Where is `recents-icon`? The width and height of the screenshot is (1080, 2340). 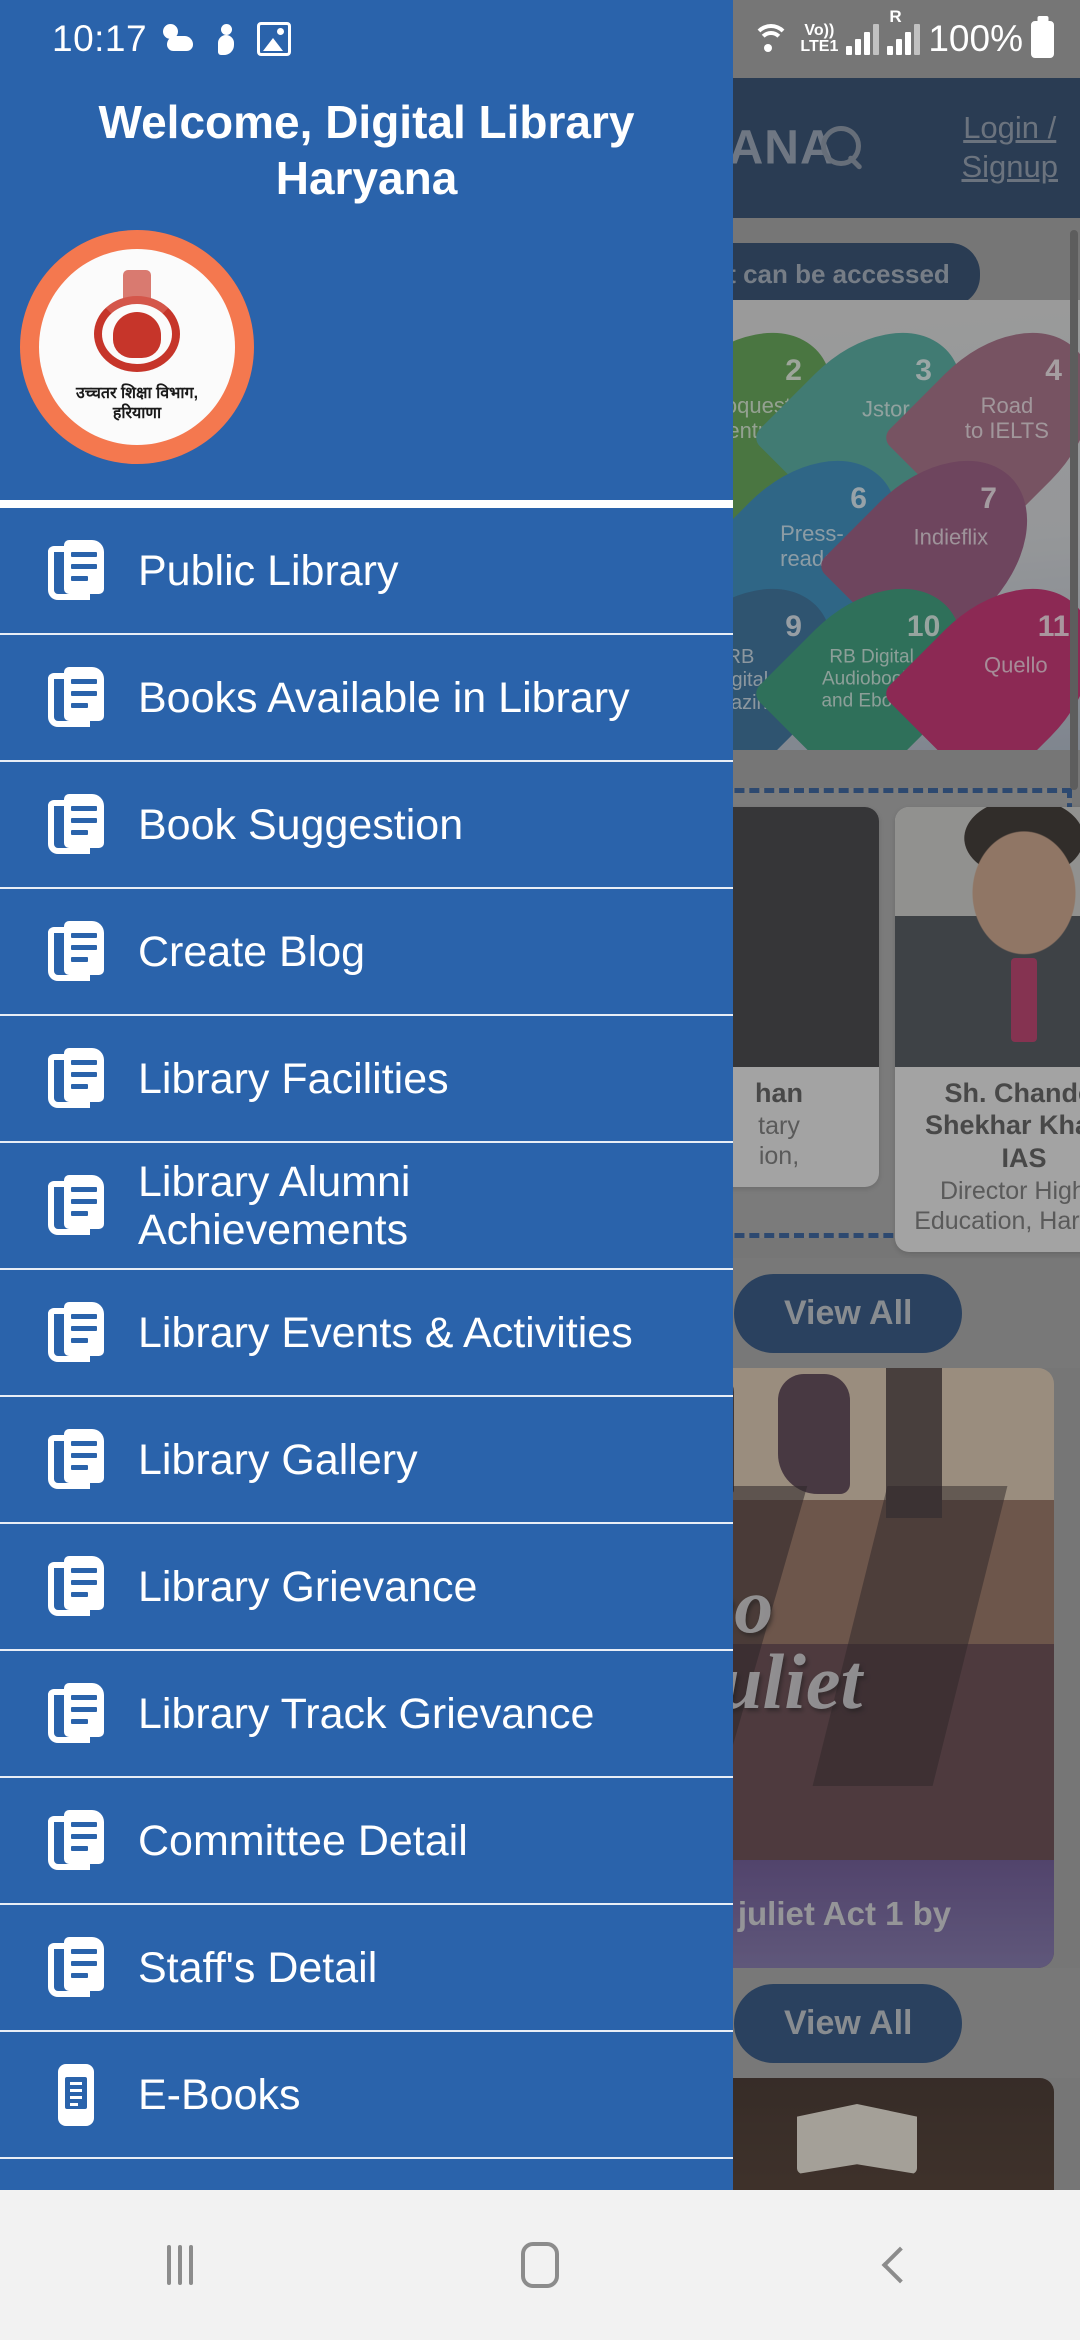
recents-icon is located at coordinates (180, 2265).